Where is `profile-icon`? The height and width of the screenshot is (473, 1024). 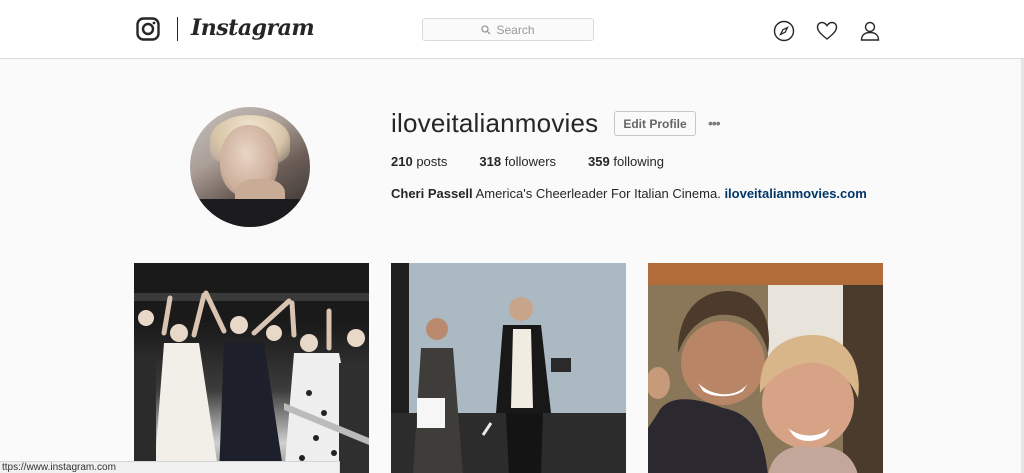
profile-icon is located at coordinates (870, 31).